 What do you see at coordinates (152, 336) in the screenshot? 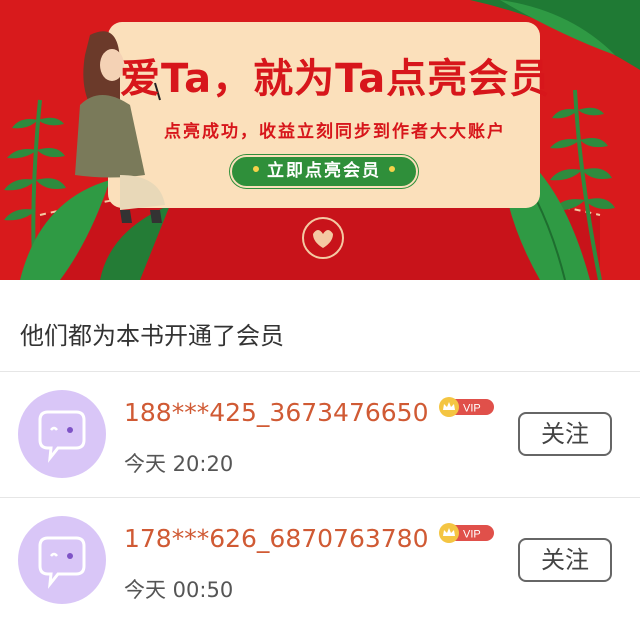
I see `section-title: 他们都为本书开通了会员` at bounding box center [152, 336].